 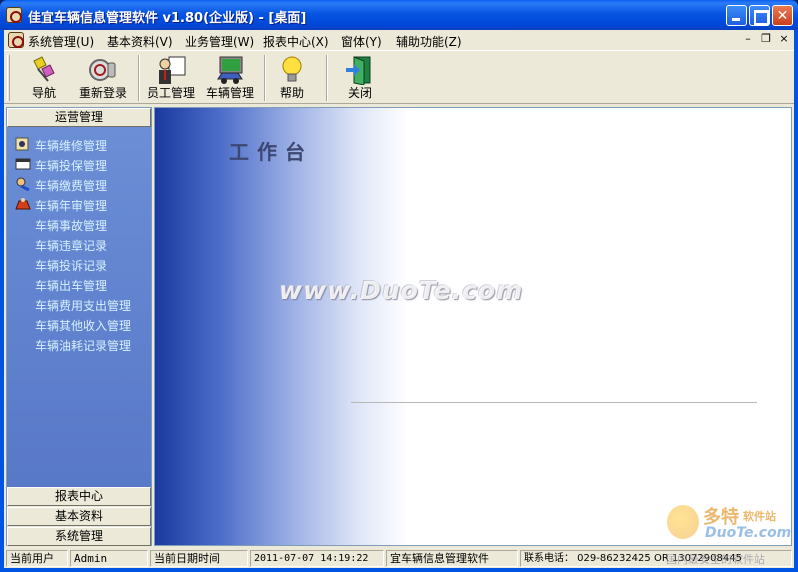 I want to click on status-app-name: 宜车辆信息管理软件, so click(x=452, y=558).